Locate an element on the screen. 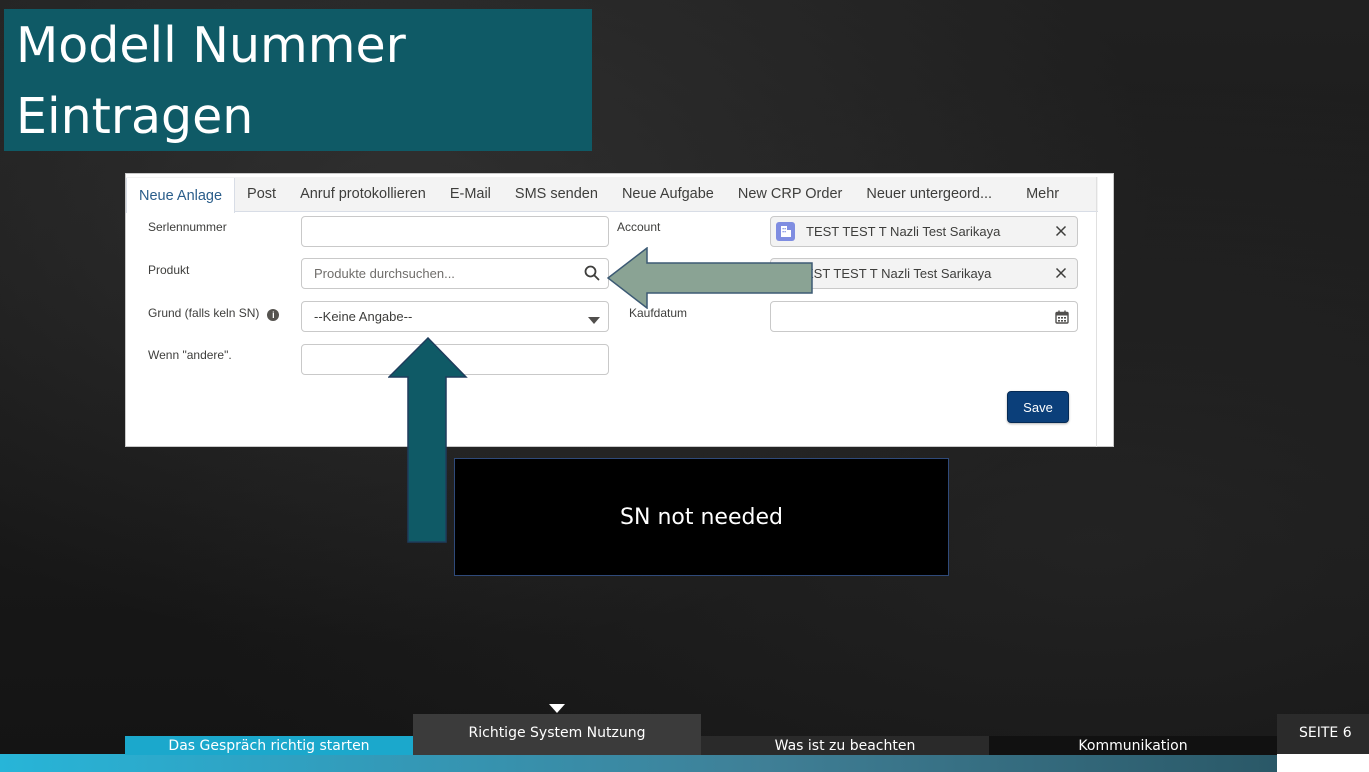  title-line-2: Eintragen is located at coordinates (135, 116).